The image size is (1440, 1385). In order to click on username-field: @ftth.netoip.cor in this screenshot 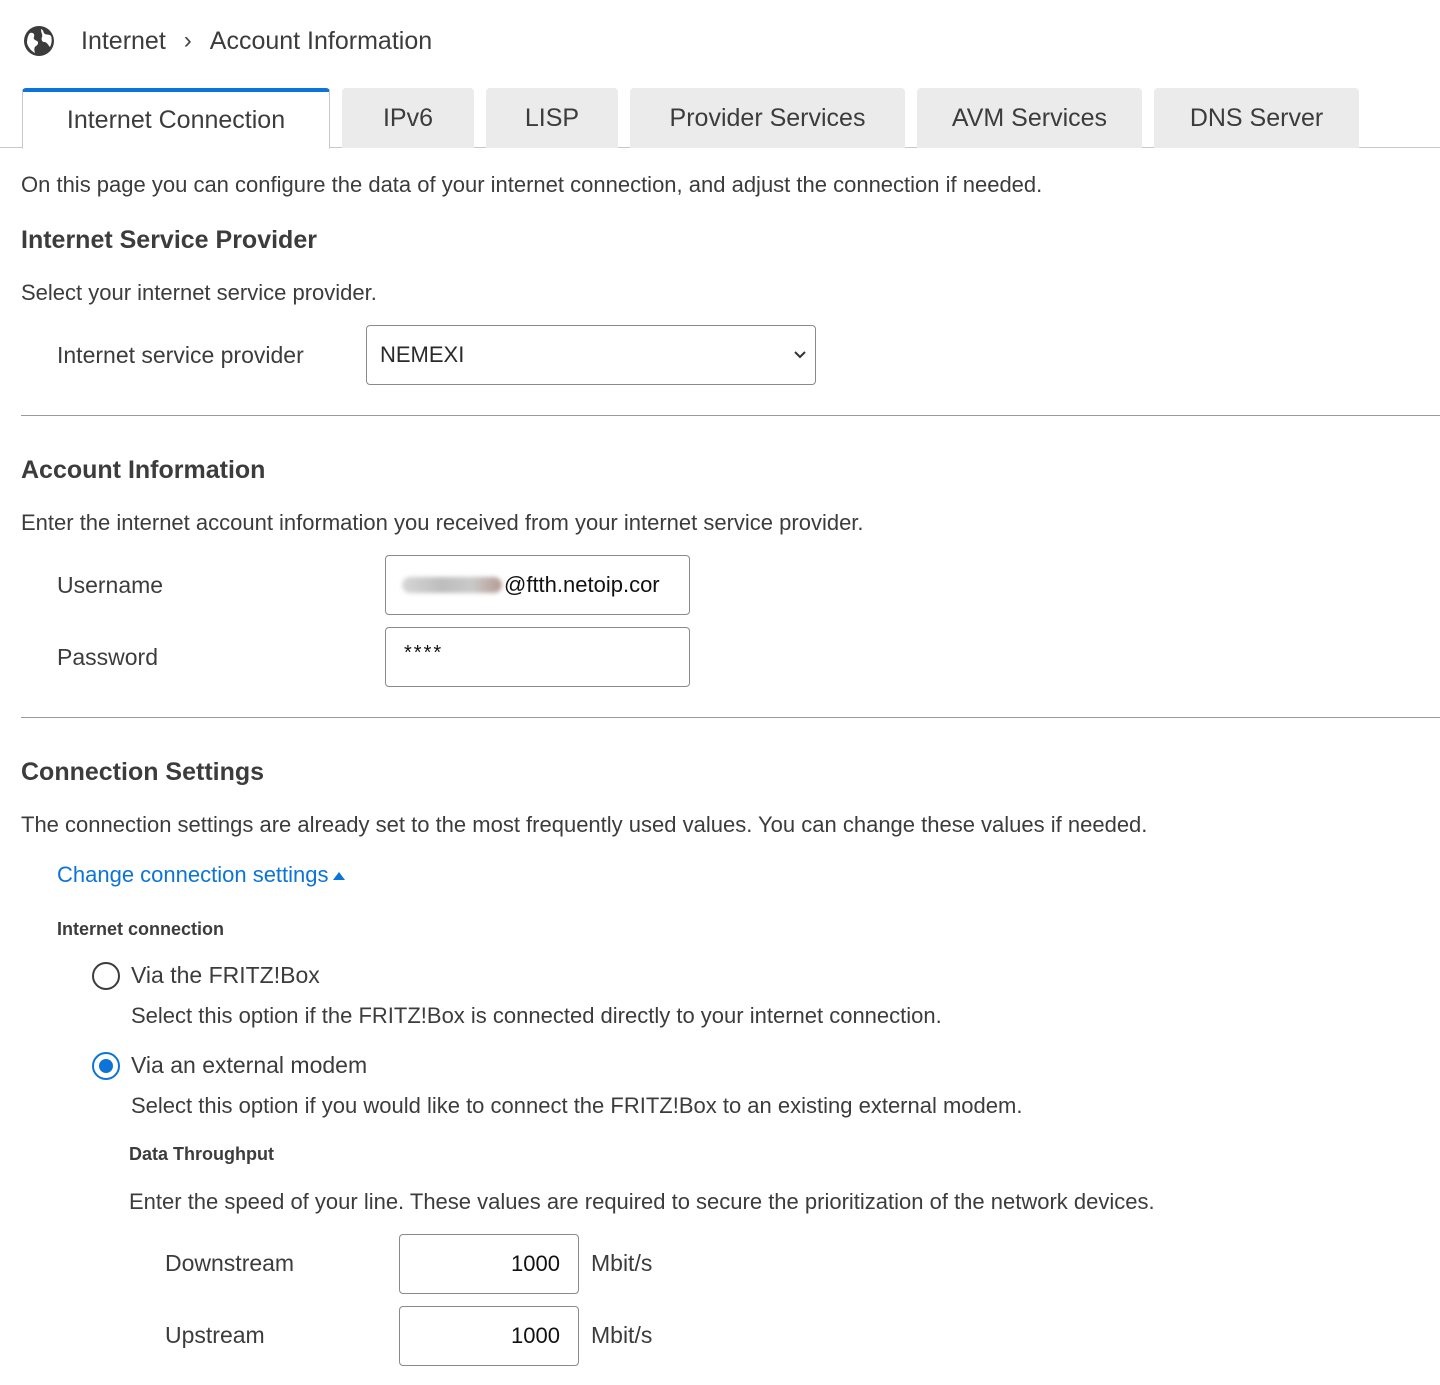, I will do `click(537, 585)`.